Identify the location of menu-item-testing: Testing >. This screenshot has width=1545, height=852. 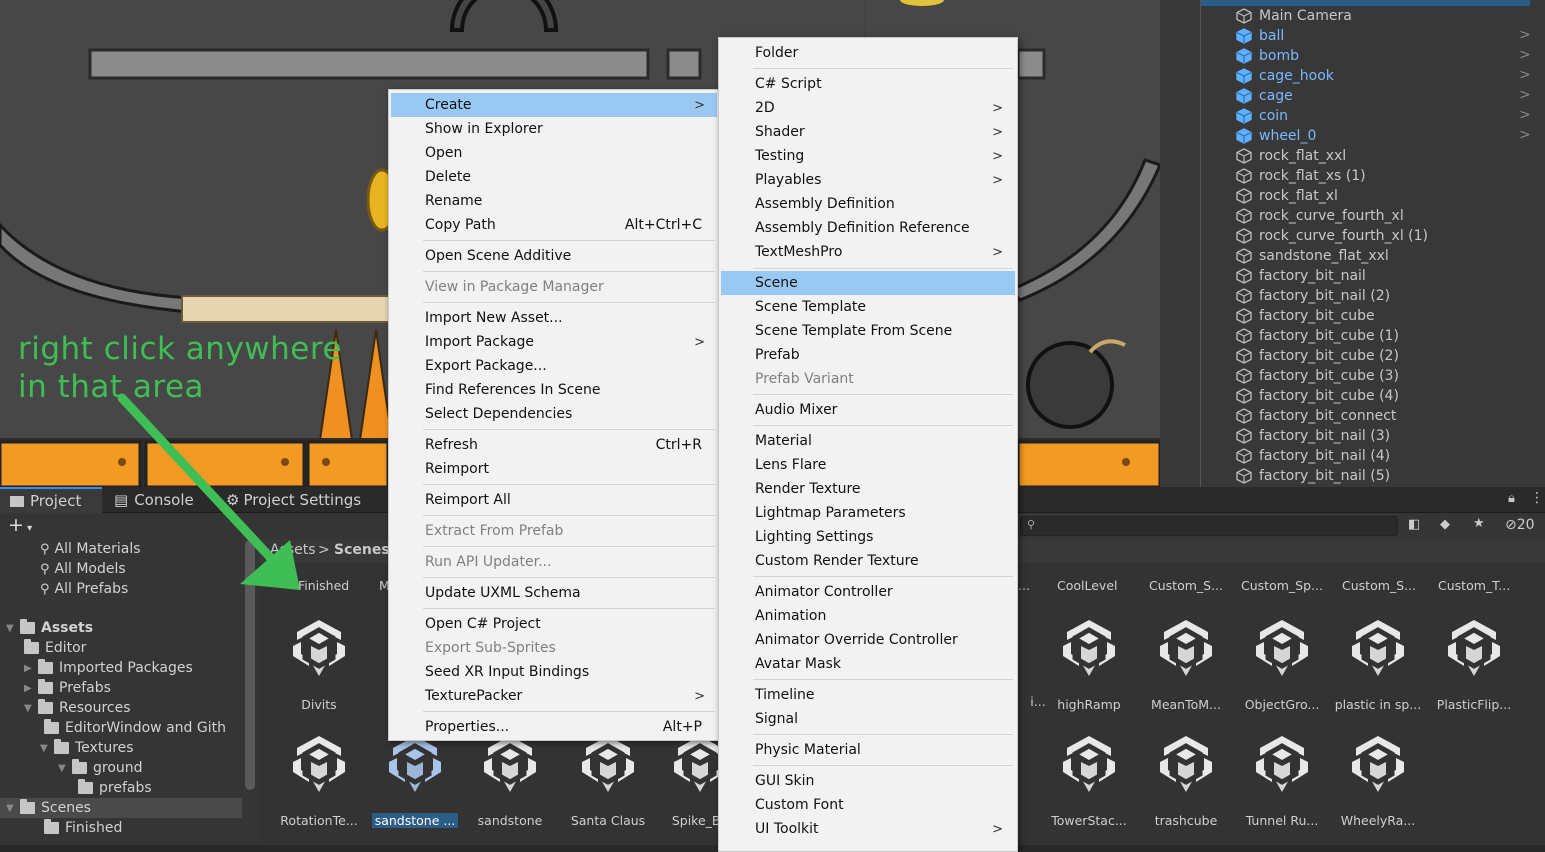
(868, 156).